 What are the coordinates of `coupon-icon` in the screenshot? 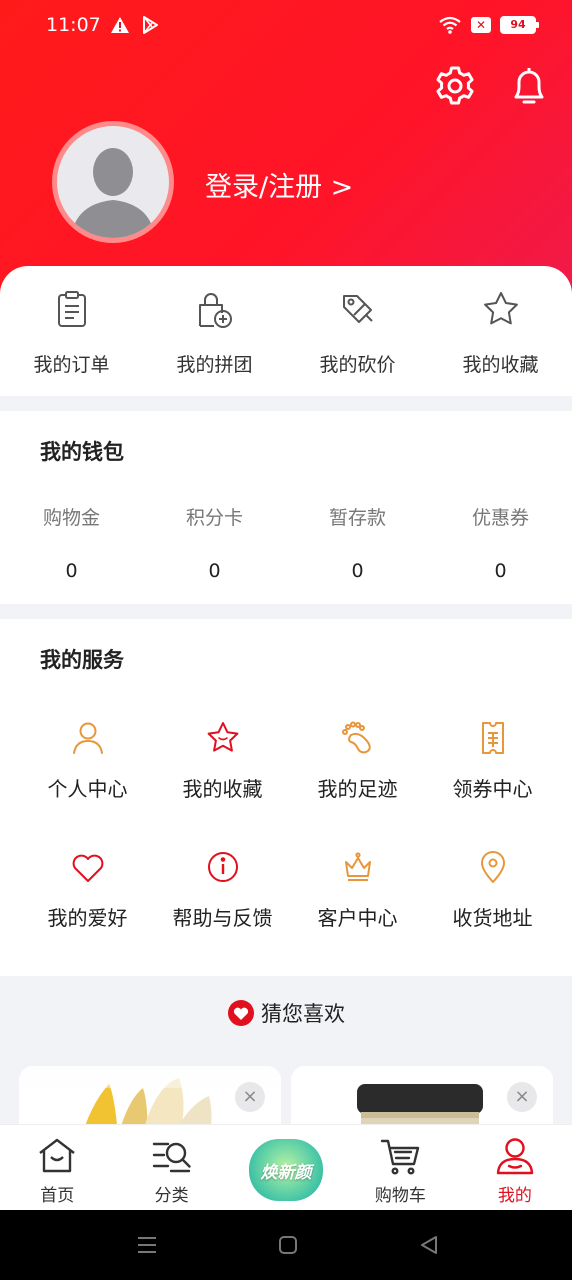 It's located at (492, 738).